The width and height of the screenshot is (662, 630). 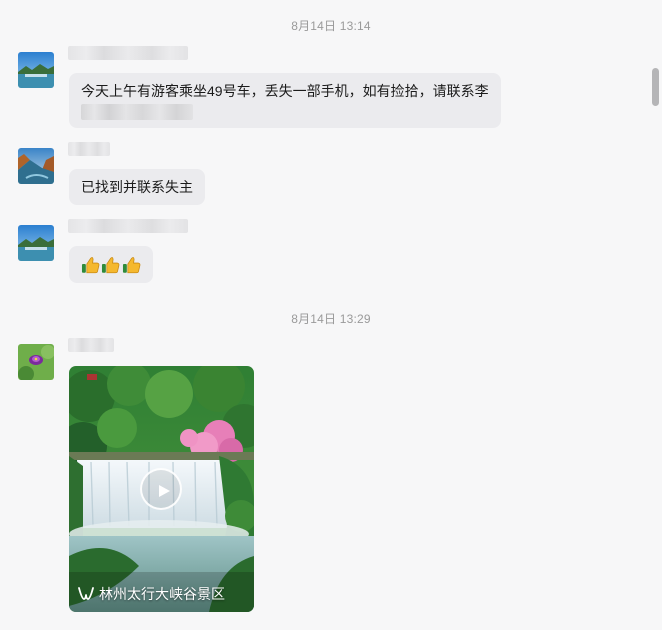 What do you see at coordinates (285, 100) in the screenshot?
I see `message-bubble: 今天上午有游客乘坐49号车，丢失一部手机，如有捡拾，请联系李` at bounding box center [285, 100].